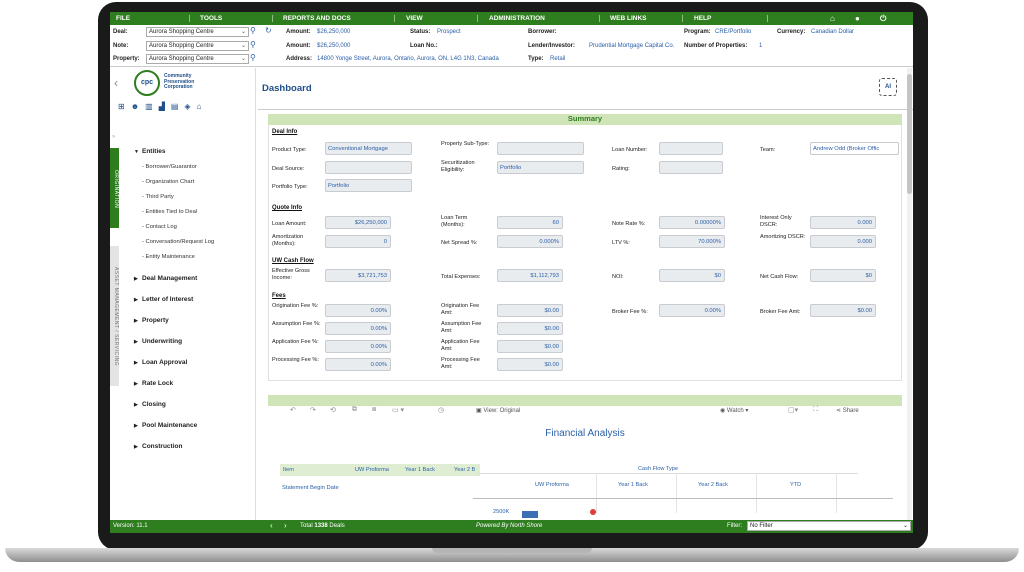 The image size is (1024, 572). Describe the element at coordinates (692, 275) in the screenshot. I see `noi-field: $0` at that location.